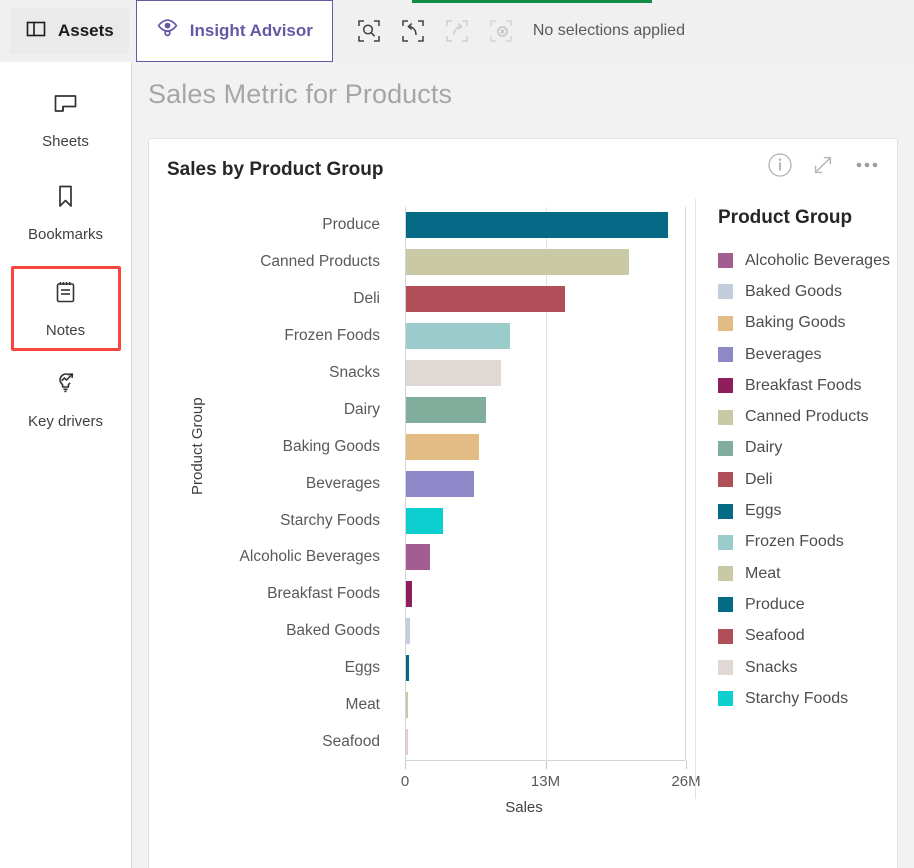 The width and height of the screenshot is (914, 868). Describe the element at coordinates (797, 698) in the screenshot. I see `legend-label: Starchy Foods` at that location.